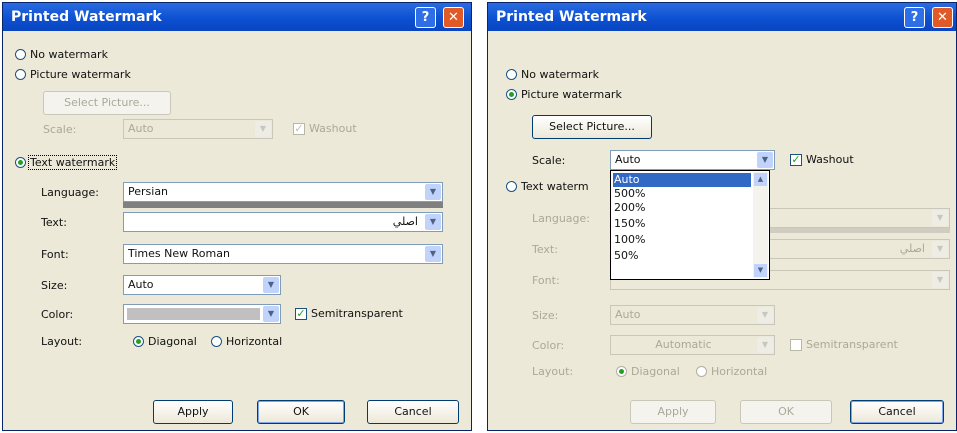 The width and height of the screenshot is (957, 433). What do you see at coordinates (283, 192) in the screenshot?
I see `language-combobox: Persian ▼` at bounding box center [283, 192].